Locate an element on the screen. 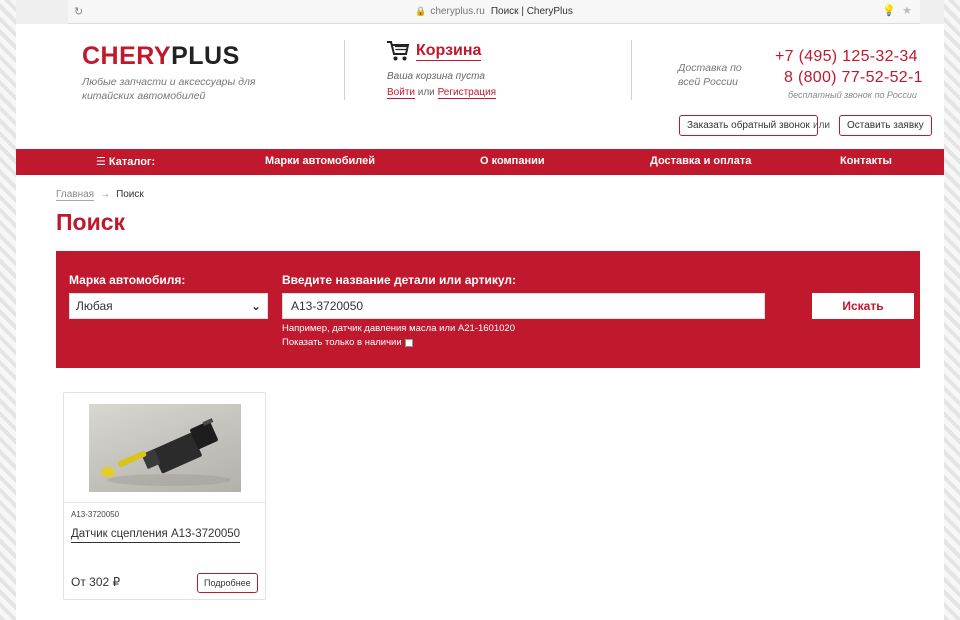 This screenshot has width=960, height=620. browser-page-title: Поиск | CheryPlus is located at coordinates (531, 11).